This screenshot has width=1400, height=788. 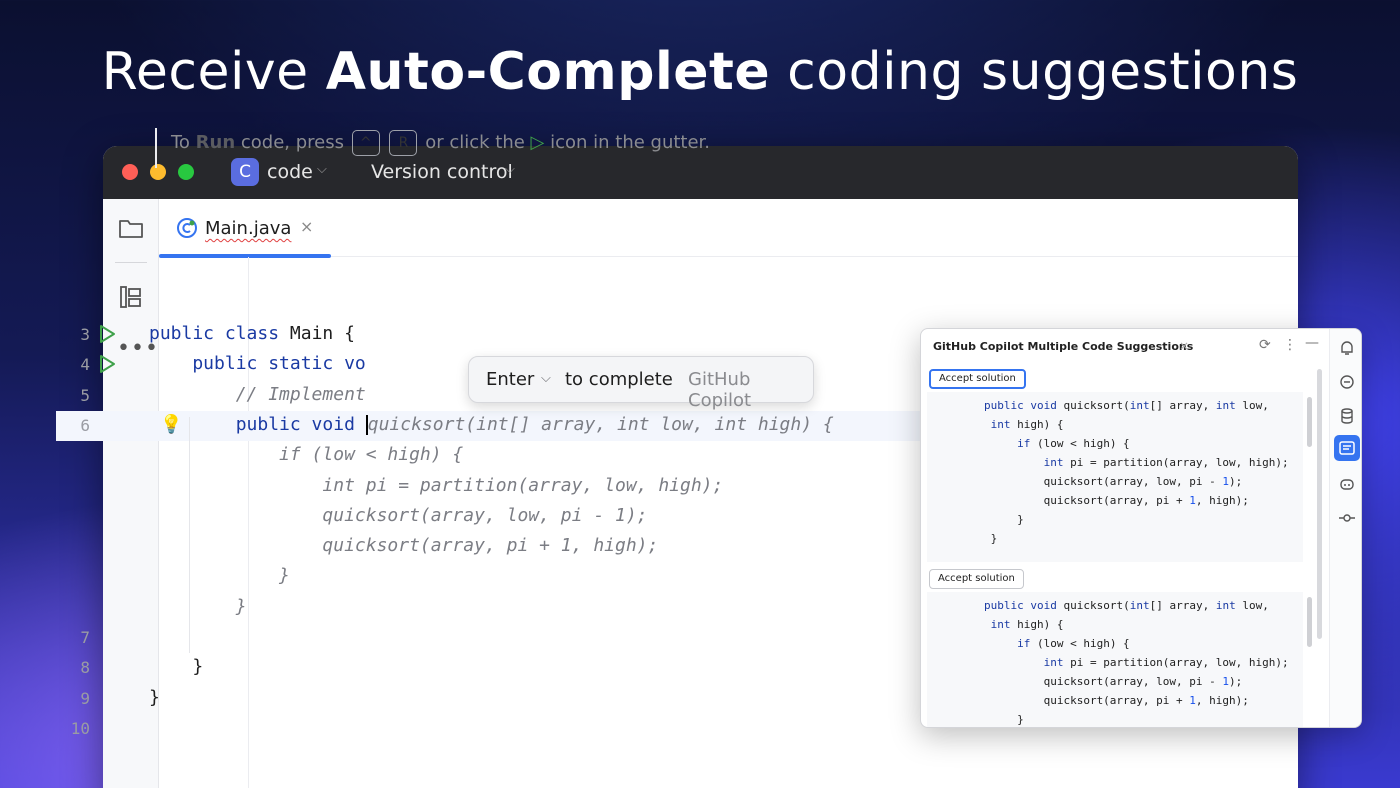 What do you see at coordinates (248, 228) in the screenshot?
I see `tab-label: Main.java` at bounding box center [248, 228].